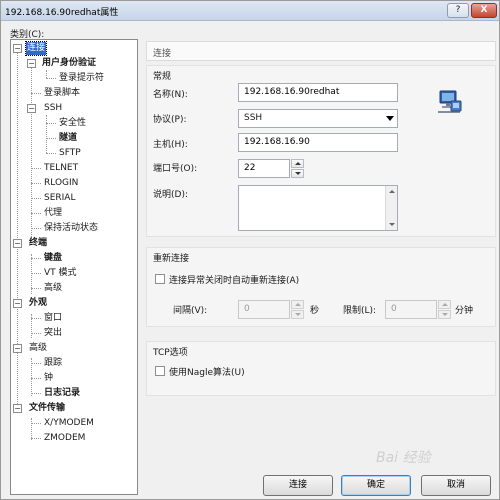 This screenshot has width=500, height=500. What do you see at coordinates (47, 408) in the screenshot?
I see `tree-item-file-transfer: 文件传输` at bounding box center [47, 408].